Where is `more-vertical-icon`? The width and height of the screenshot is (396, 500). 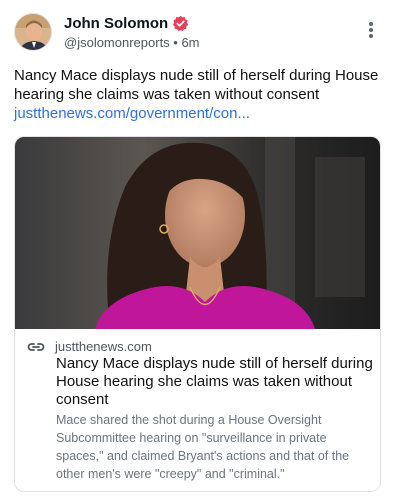 more-vertical-icon is located at coordinates (371, 32).